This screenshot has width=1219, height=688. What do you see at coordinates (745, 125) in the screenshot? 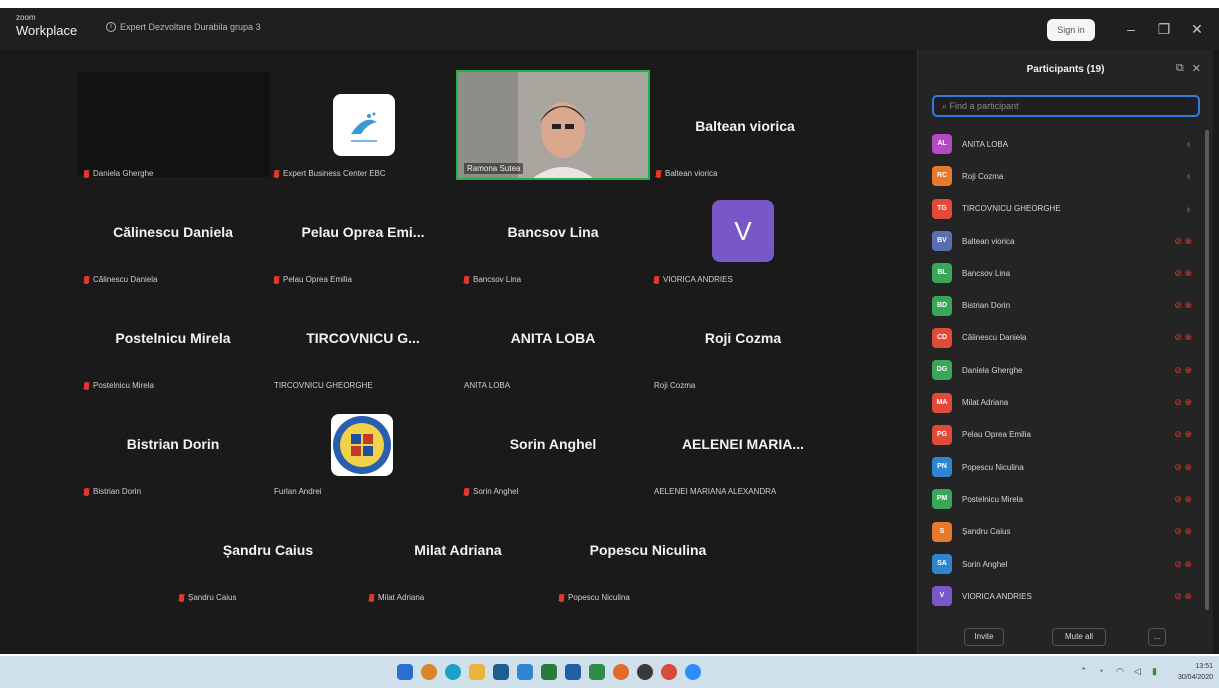
I see `participant-tile: Baltean viorica Baltean viorica` at bounding box center [745, 125].